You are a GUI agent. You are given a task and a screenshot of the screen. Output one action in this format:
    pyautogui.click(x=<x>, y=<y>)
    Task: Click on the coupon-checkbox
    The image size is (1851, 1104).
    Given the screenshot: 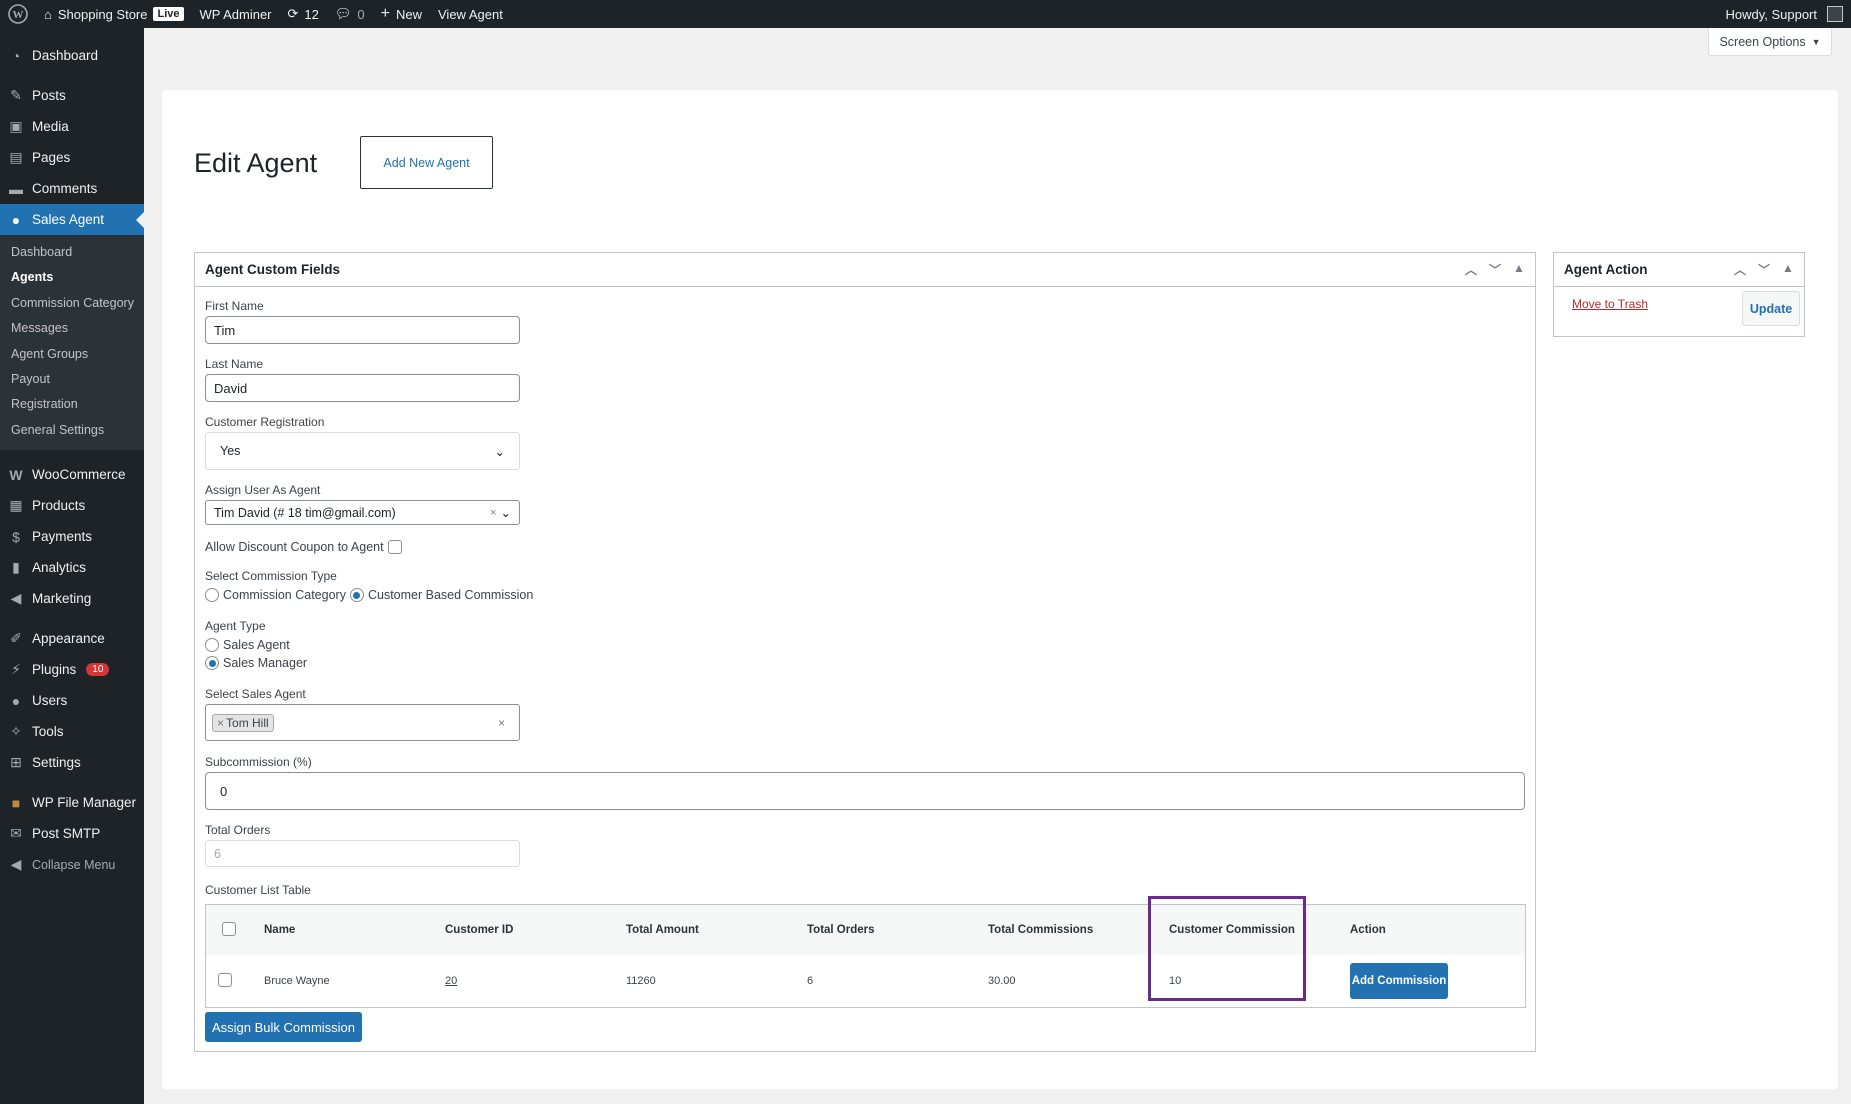 What is the action you would take?
    pyautogui.click(x=394, y=547)
    